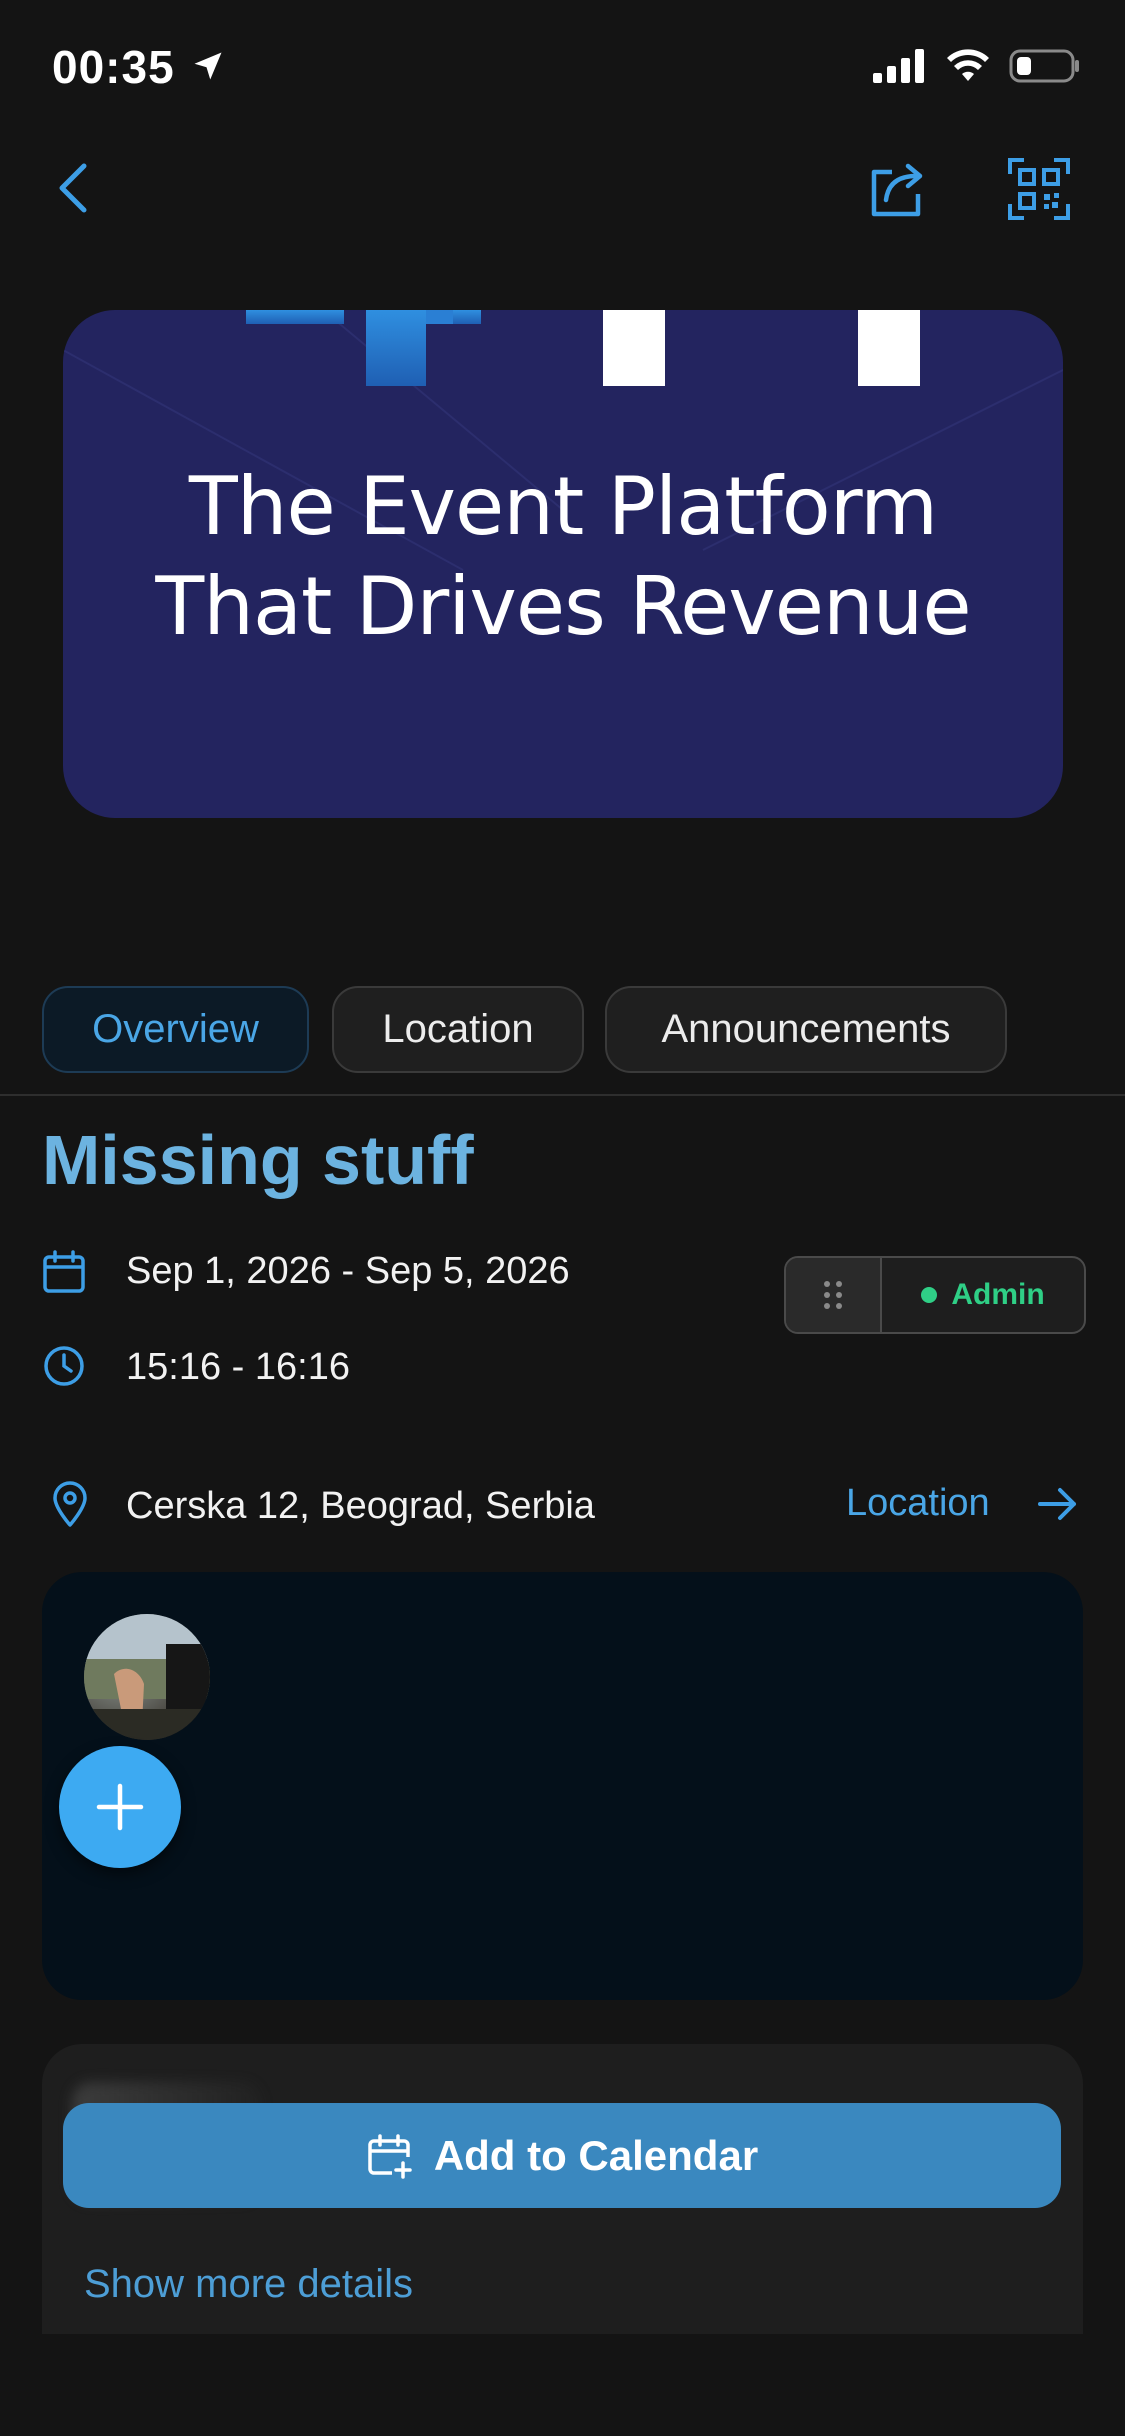  Describe the element at coordinates (248, 2284) in the screenshot. I see `show-more-details-link: Show more details` at that location.